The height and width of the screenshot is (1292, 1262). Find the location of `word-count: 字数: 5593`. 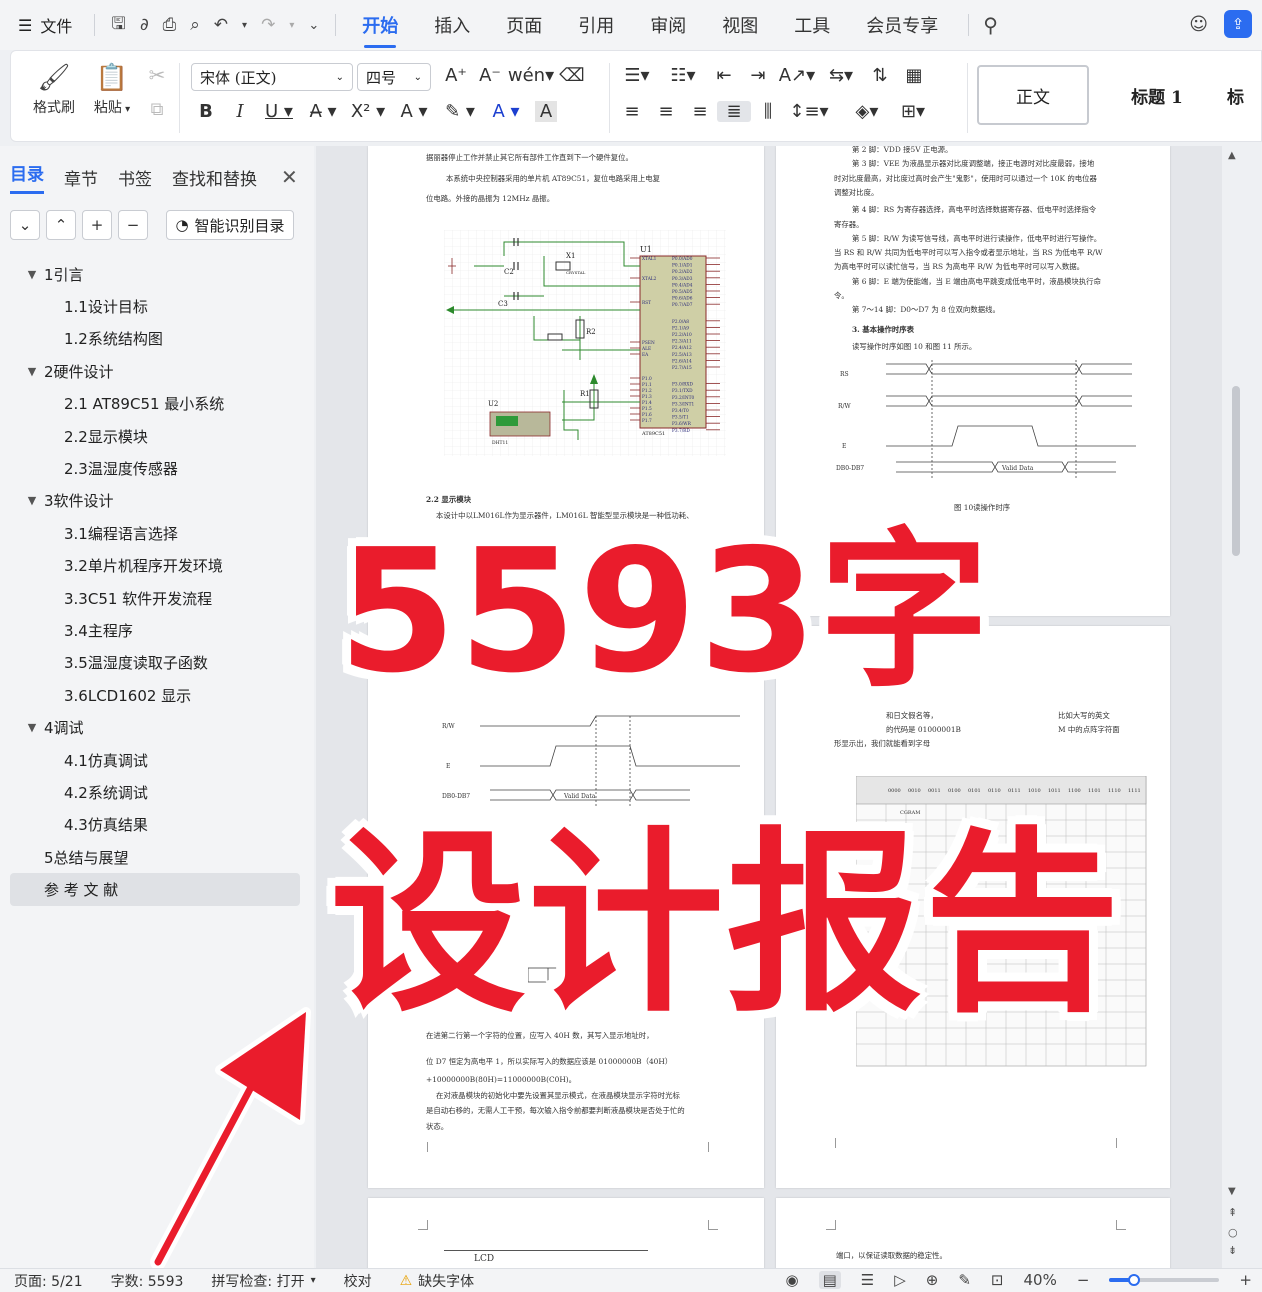

word-count: 字数: 5593 is located at coordinates (147, 1281).